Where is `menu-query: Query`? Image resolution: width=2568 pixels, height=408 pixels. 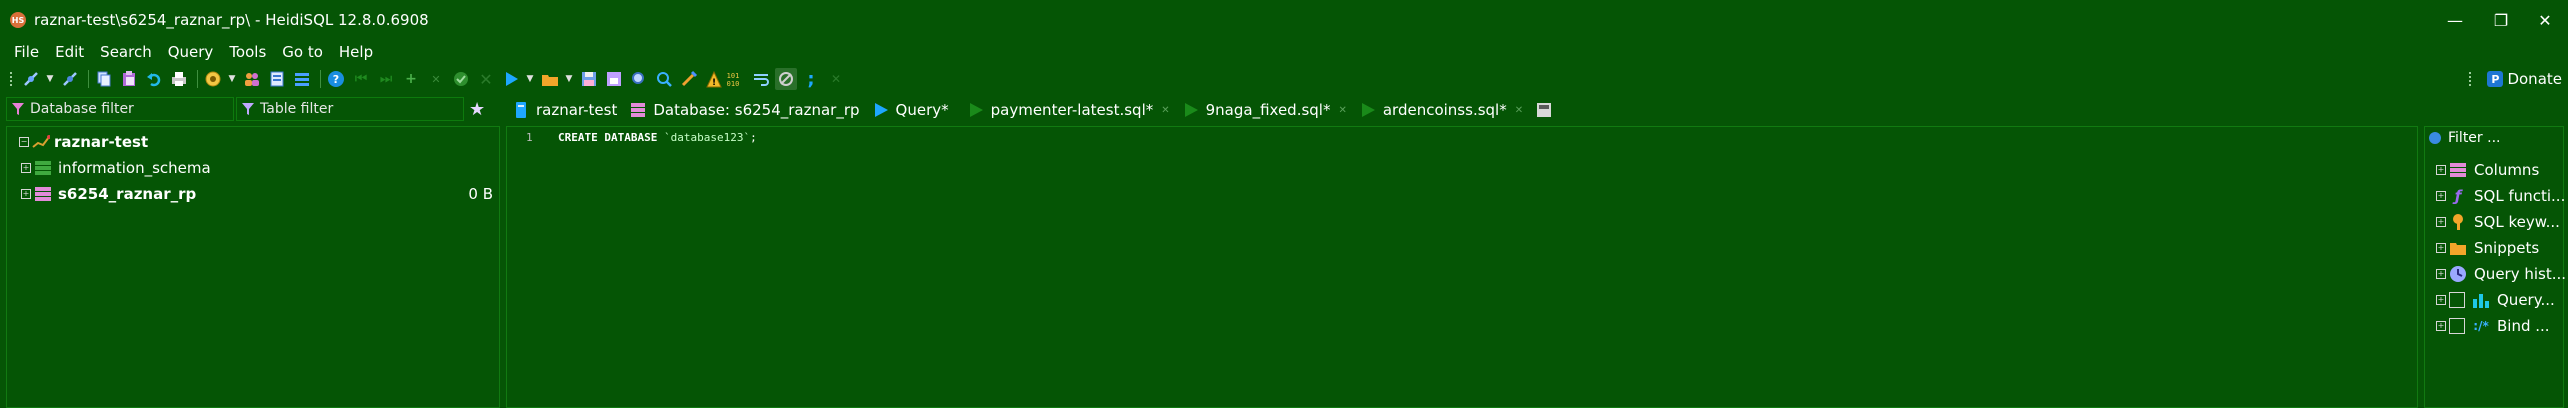
menu-query: Query is located at coordinates (191, 52).